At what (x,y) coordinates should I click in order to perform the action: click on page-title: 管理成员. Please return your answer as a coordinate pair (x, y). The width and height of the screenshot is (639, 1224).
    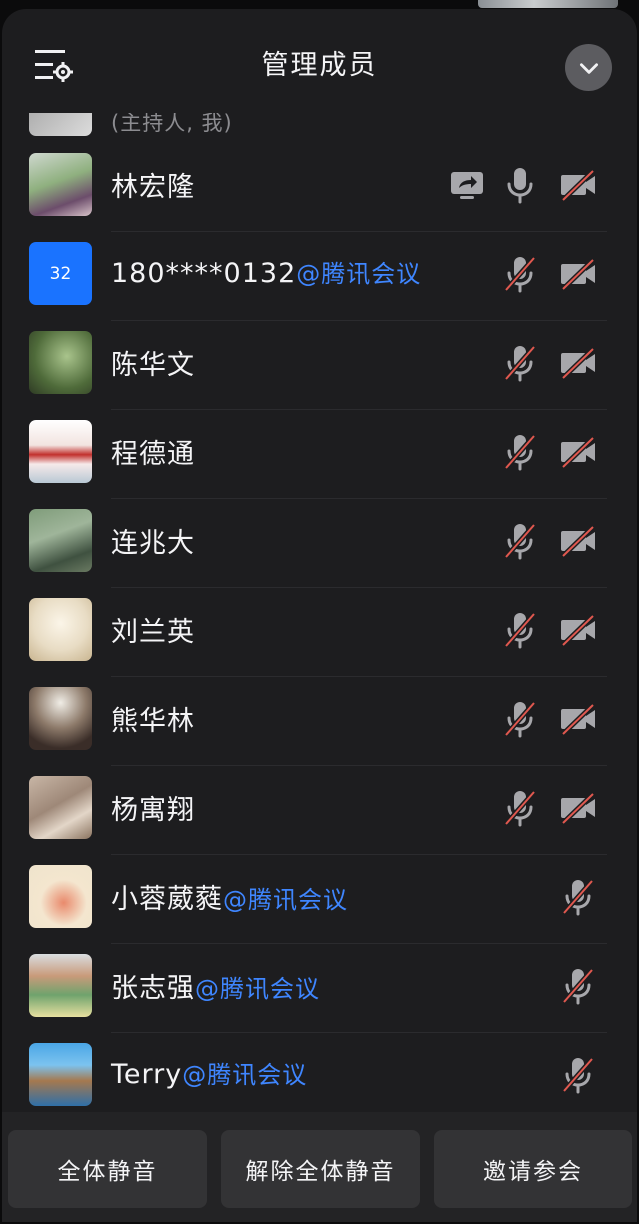
    Looking at the image, I should click on (319, 65).